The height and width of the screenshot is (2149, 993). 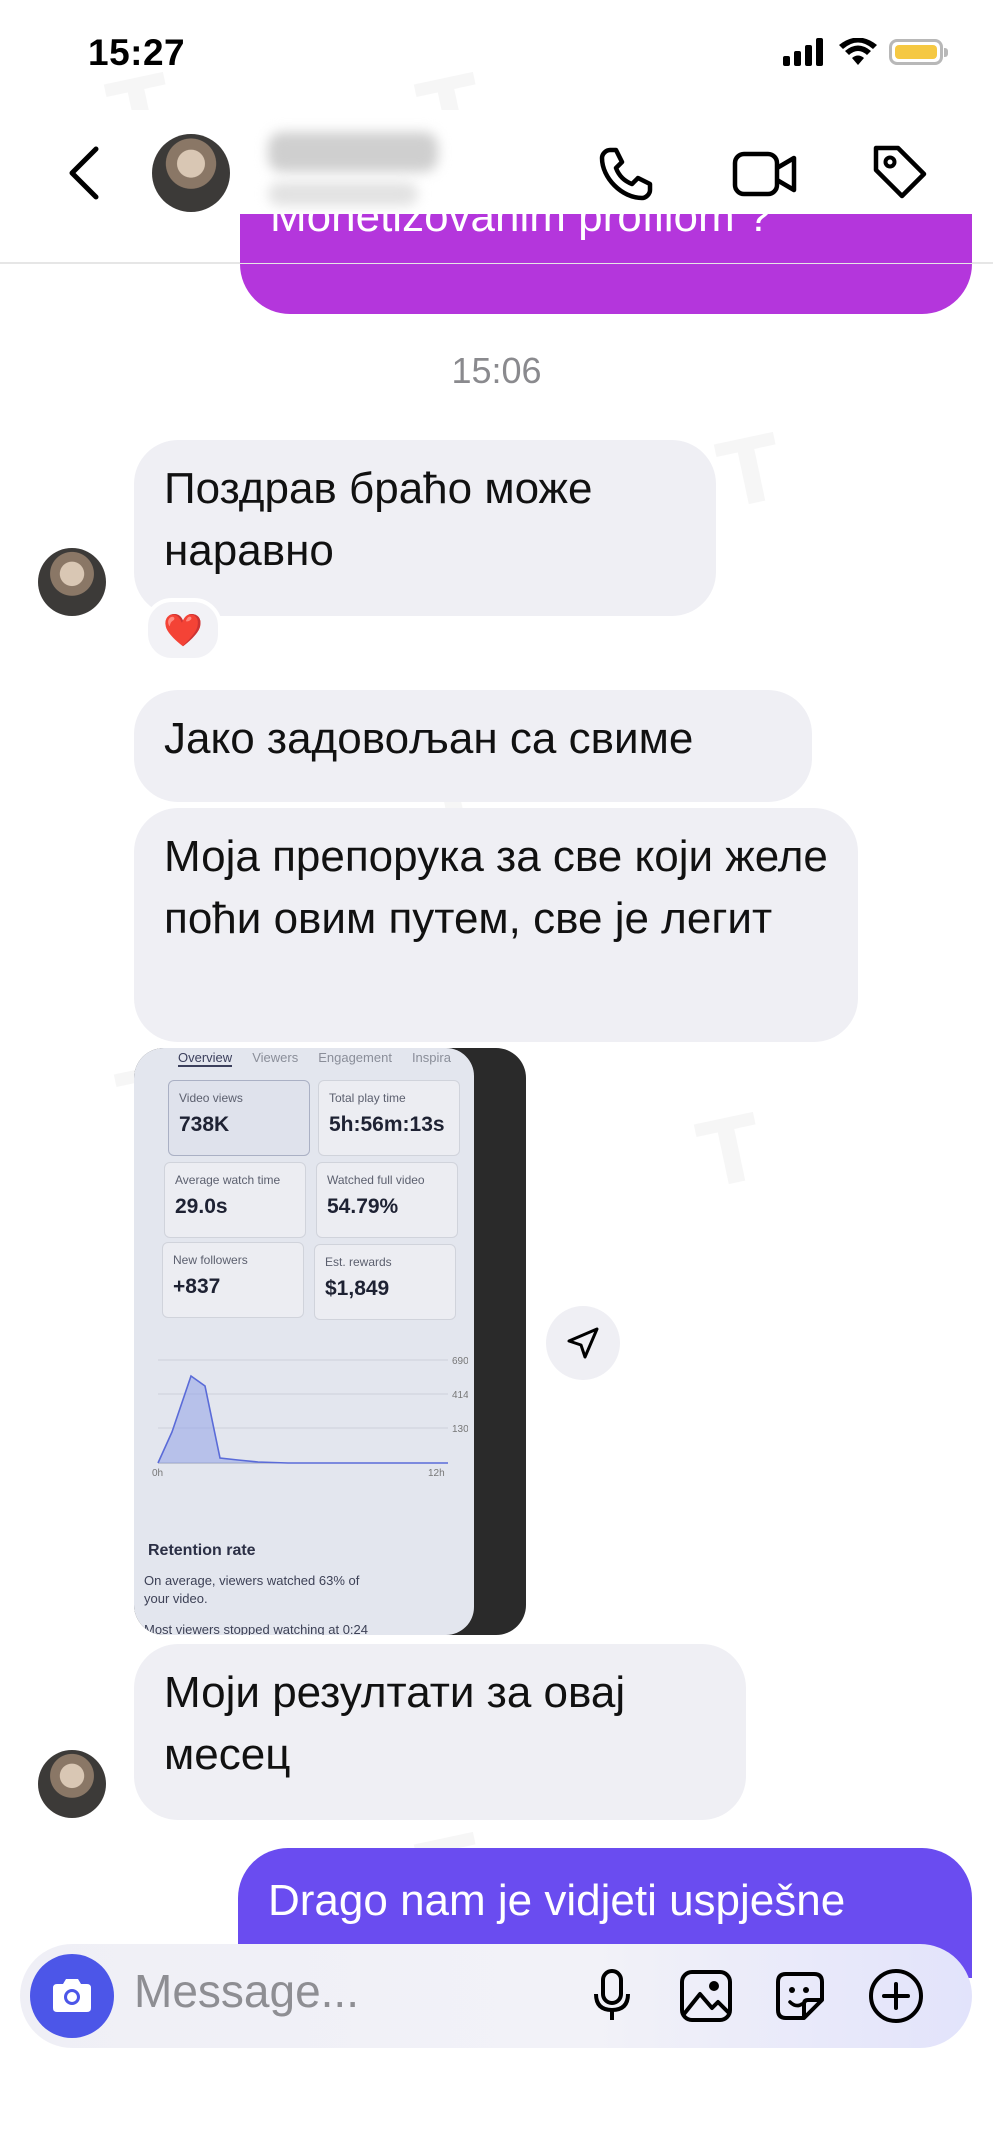 What do you see at coordinates (803, 52) in the screenshot?
I see `cellular-signal-icon` at bounding box center [803, 52].